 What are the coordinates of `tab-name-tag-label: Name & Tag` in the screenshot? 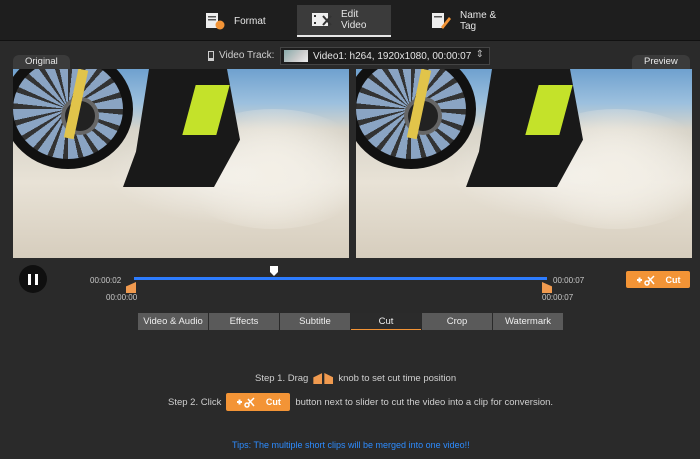 It's located at (478, 21).